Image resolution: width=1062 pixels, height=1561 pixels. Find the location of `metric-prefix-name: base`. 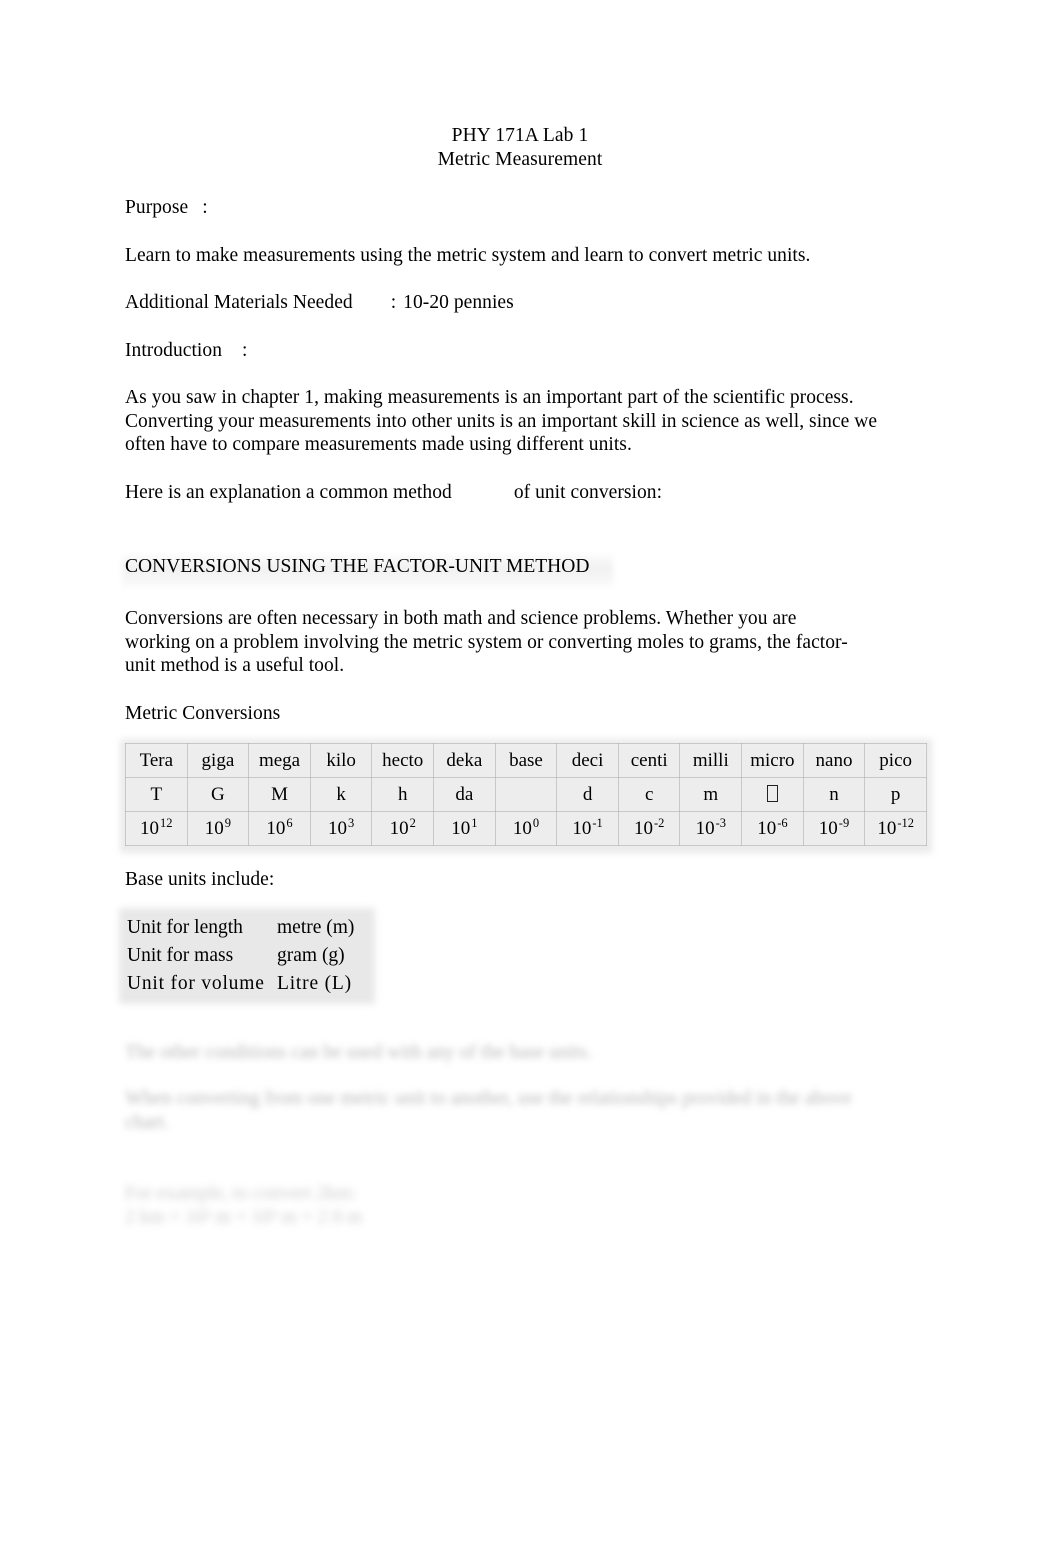

metric-prefix-name: base is located at coordinates (526, 760).